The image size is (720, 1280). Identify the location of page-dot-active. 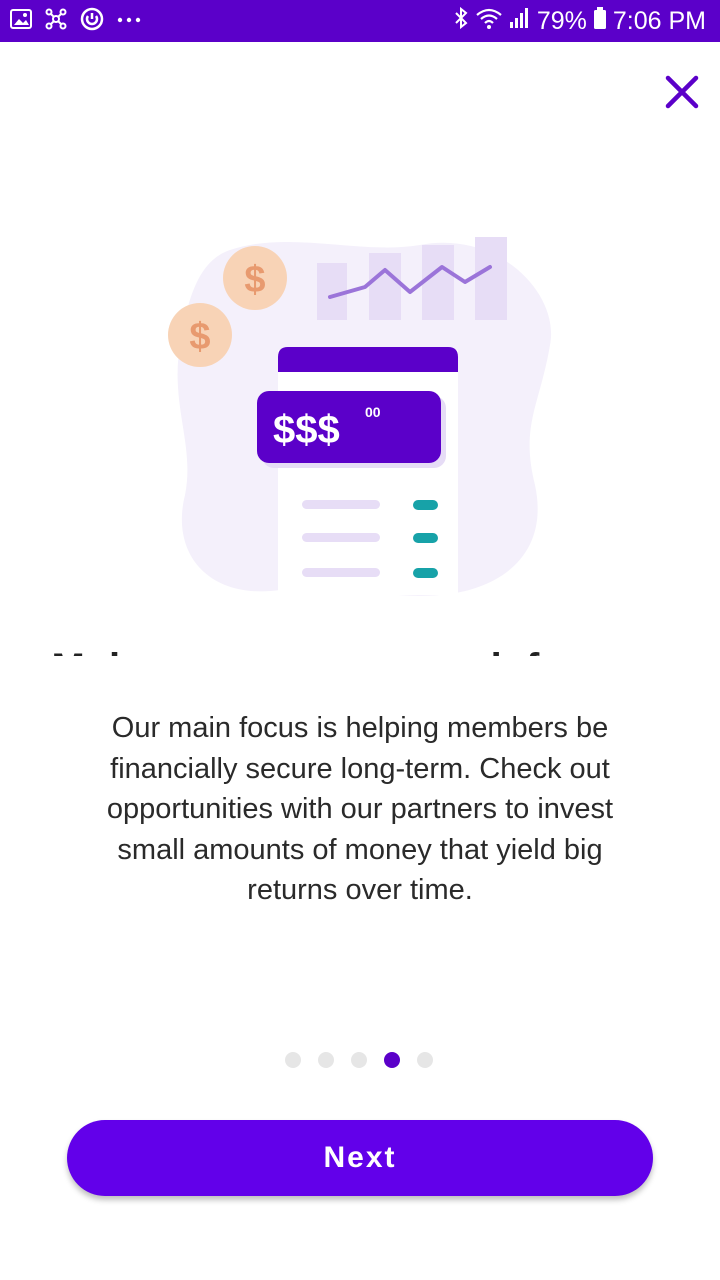
(392, 1060).